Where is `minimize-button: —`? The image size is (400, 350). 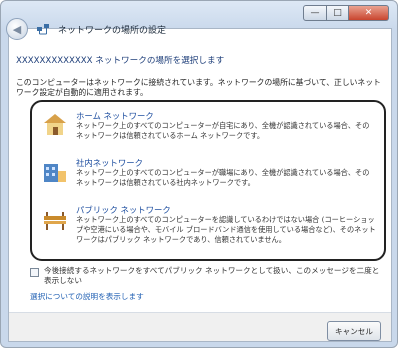
minimize-button: — is located at coordinates (315, 13).